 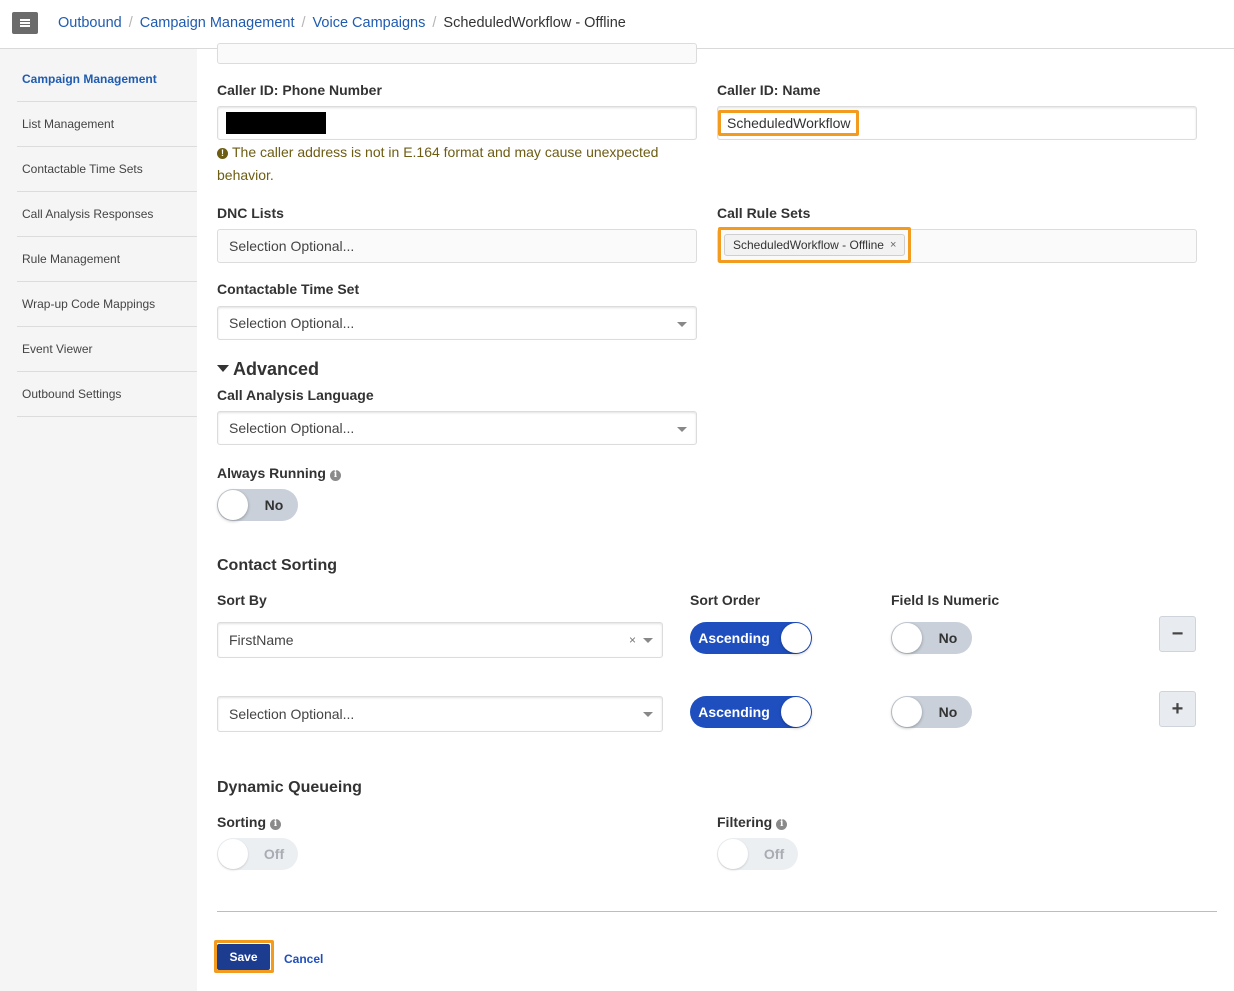 What do you see at coordinates (717, 911) in the screenshot?
I see `divider` at bounding box center [717, 911].